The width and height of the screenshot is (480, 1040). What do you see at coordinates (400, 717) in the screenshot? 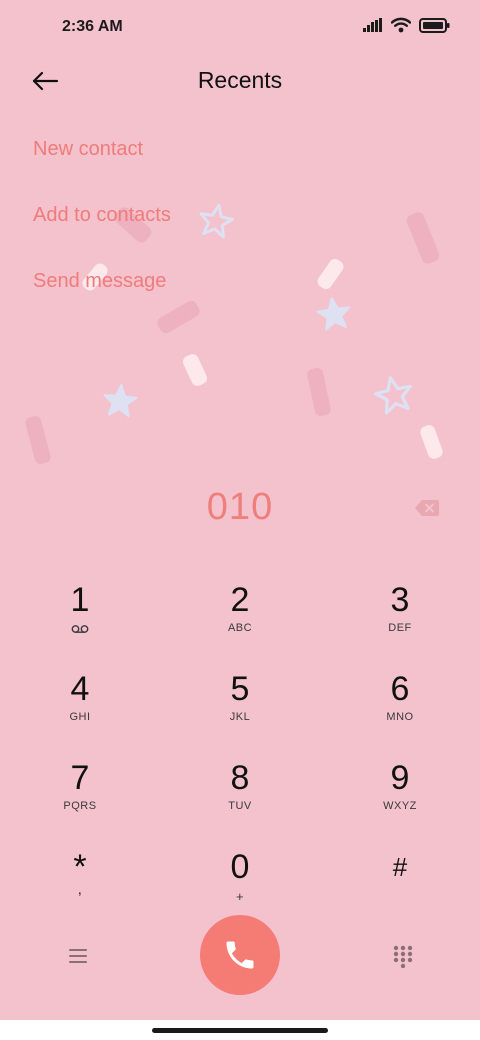
I see `key-letters: MNO` at bounding box center [400, 717].